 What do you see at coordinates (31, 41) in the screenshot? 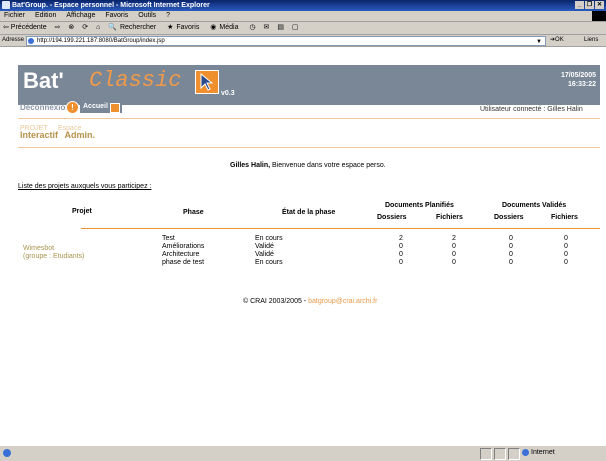
I see `page-icon` at bounding box center [31, 41].